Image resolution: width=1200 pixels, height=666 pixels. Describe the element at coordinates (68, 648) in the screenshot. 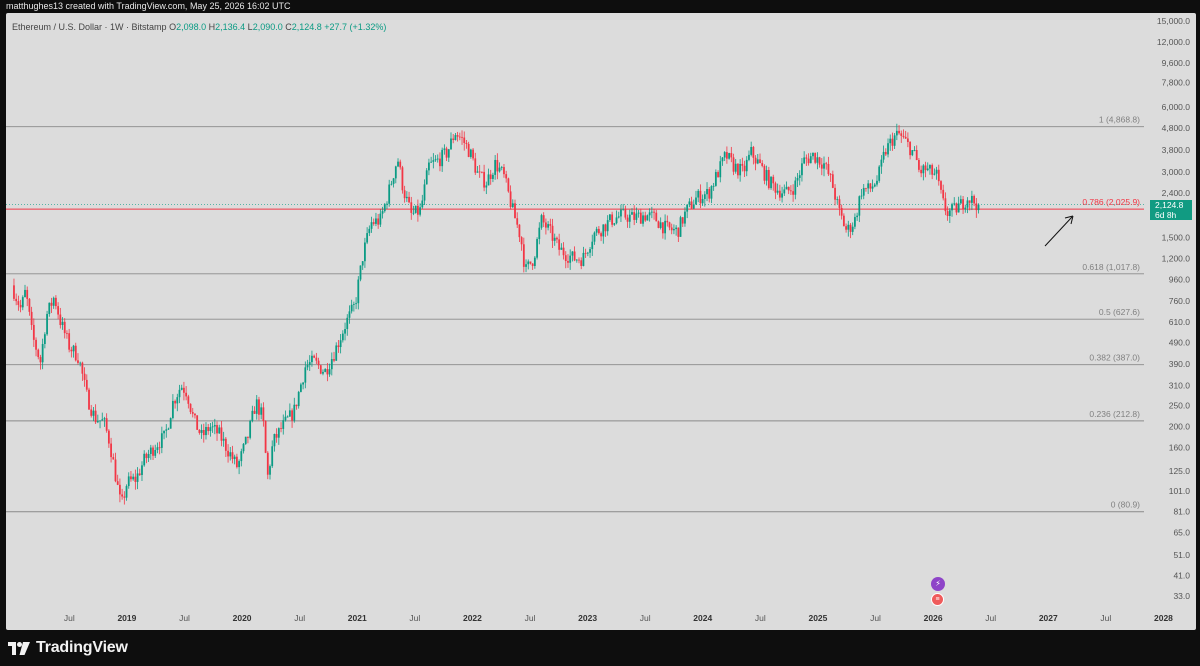

I see `tradingview-brand: TradingView` at that location.